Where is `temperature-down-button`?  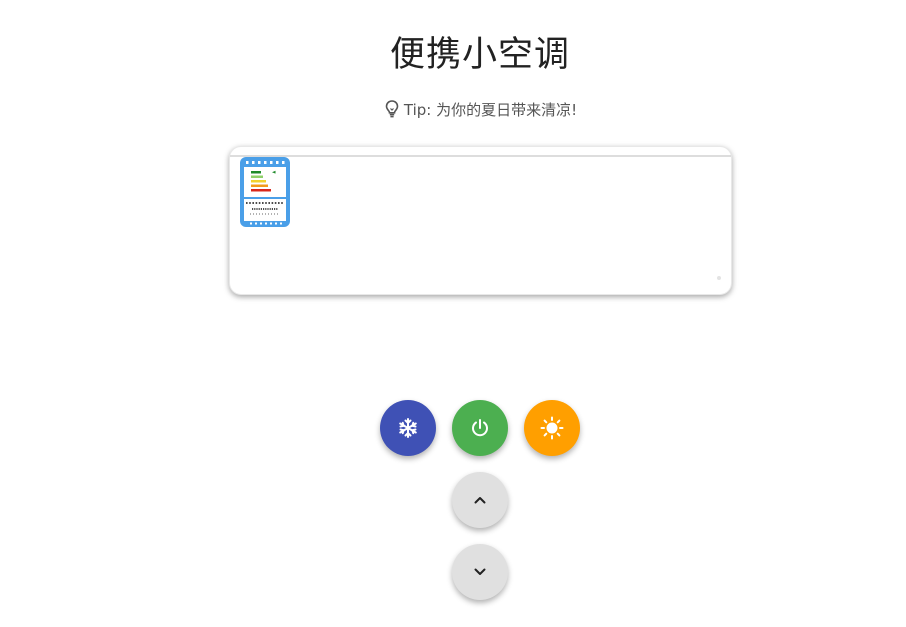
temperature-down-button is located at coordinates (480, 572).